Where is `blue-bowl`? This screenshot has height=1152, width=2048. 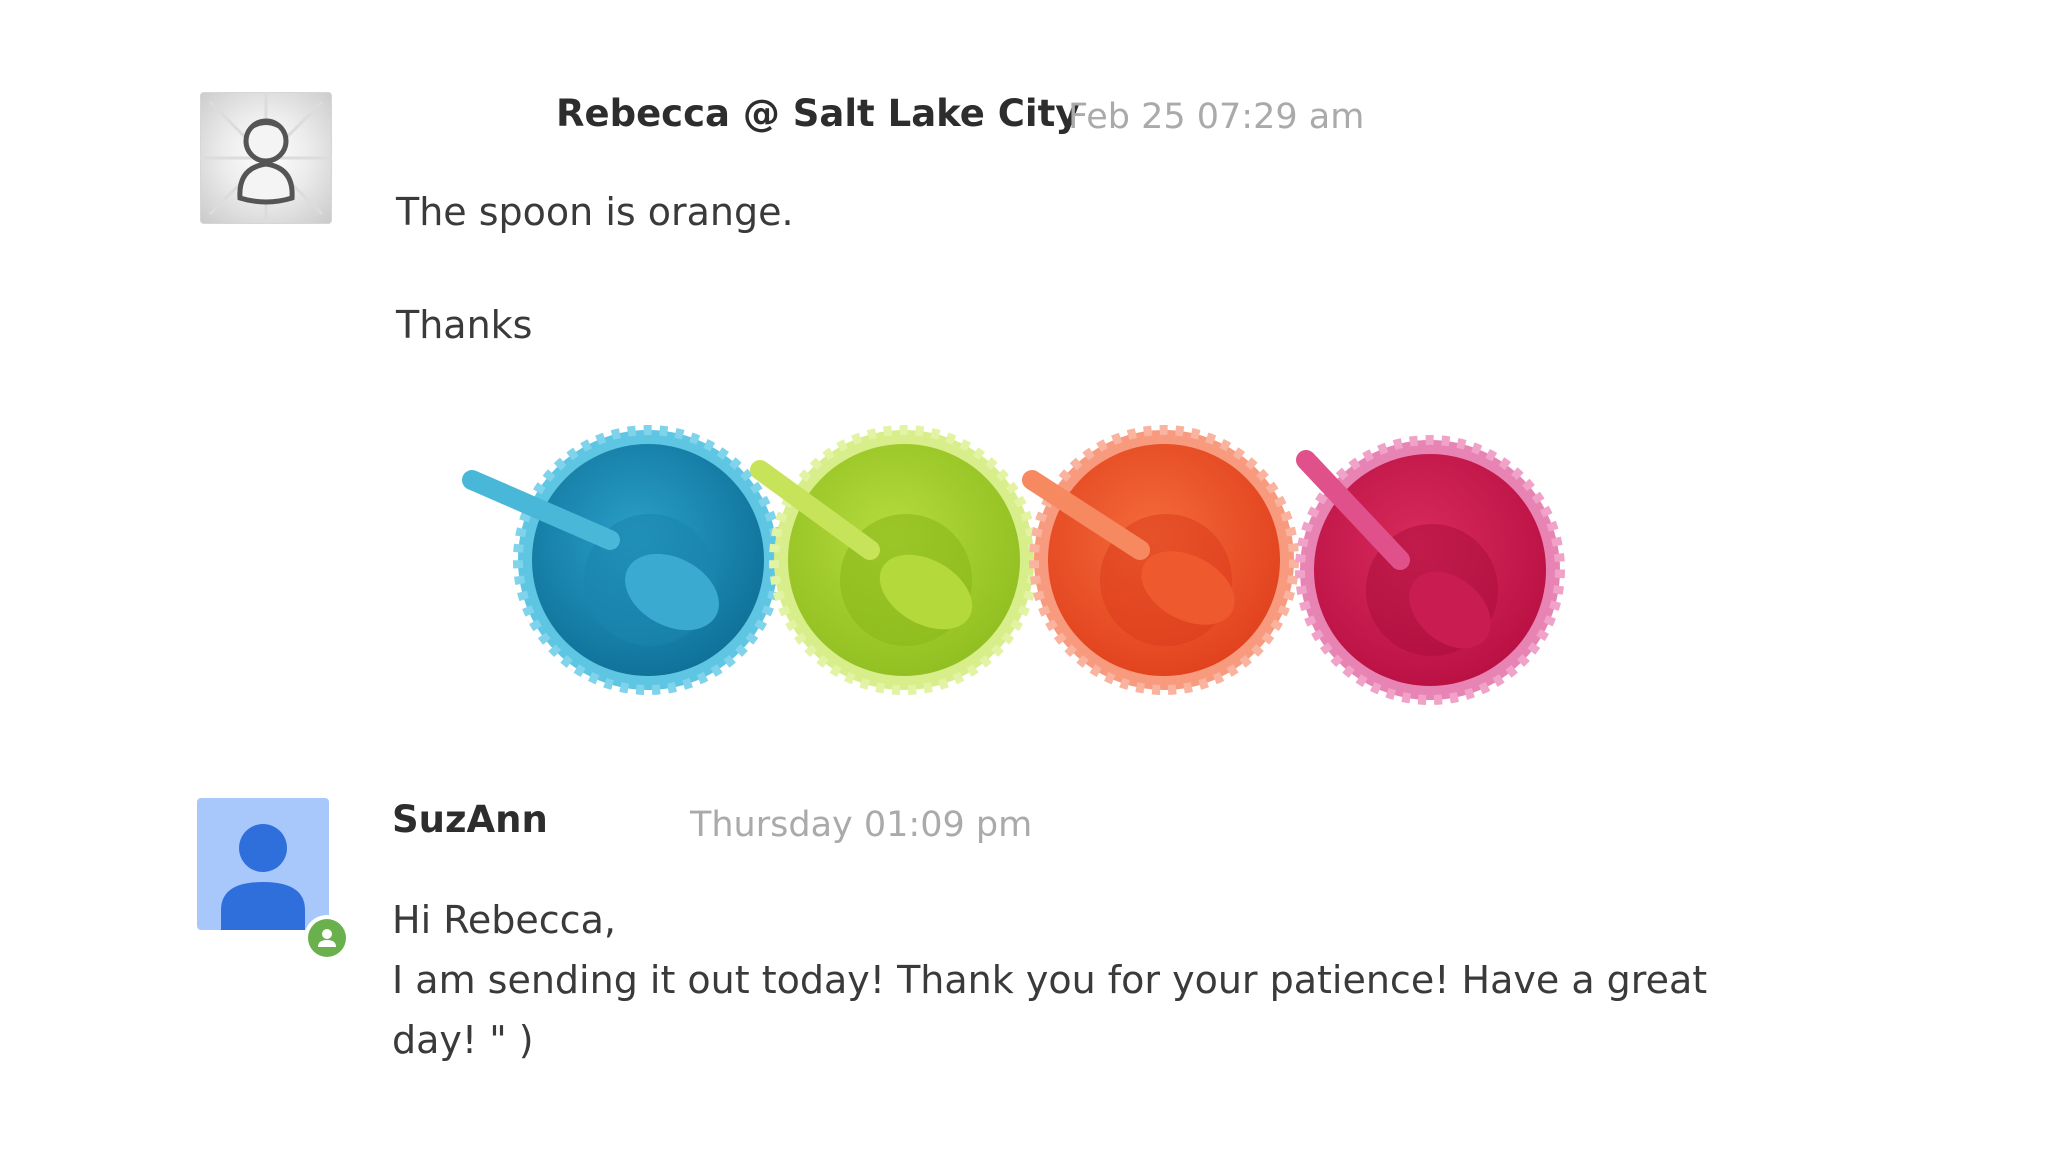 blue-bowl is located at coordinates (622, 560).